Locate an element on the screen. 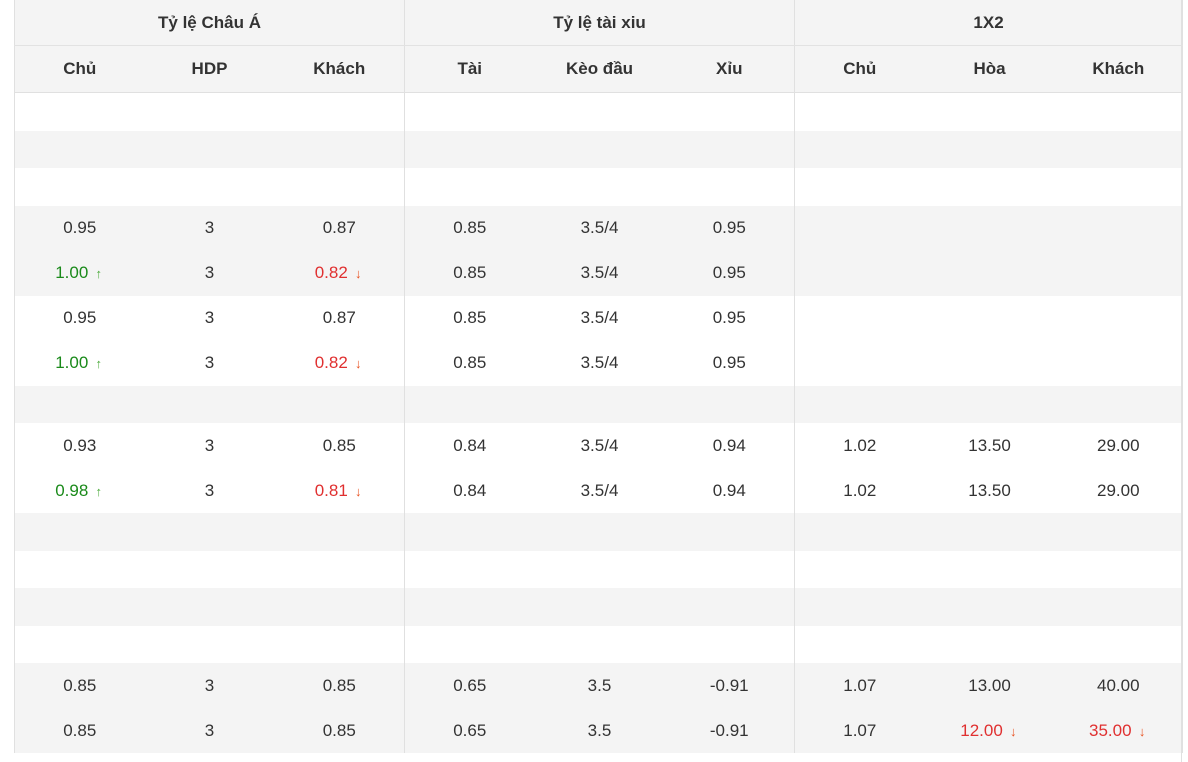 This screenshot has width=1188, height=762. odds-text: 40.00 is located at coordinates (1118, 685).